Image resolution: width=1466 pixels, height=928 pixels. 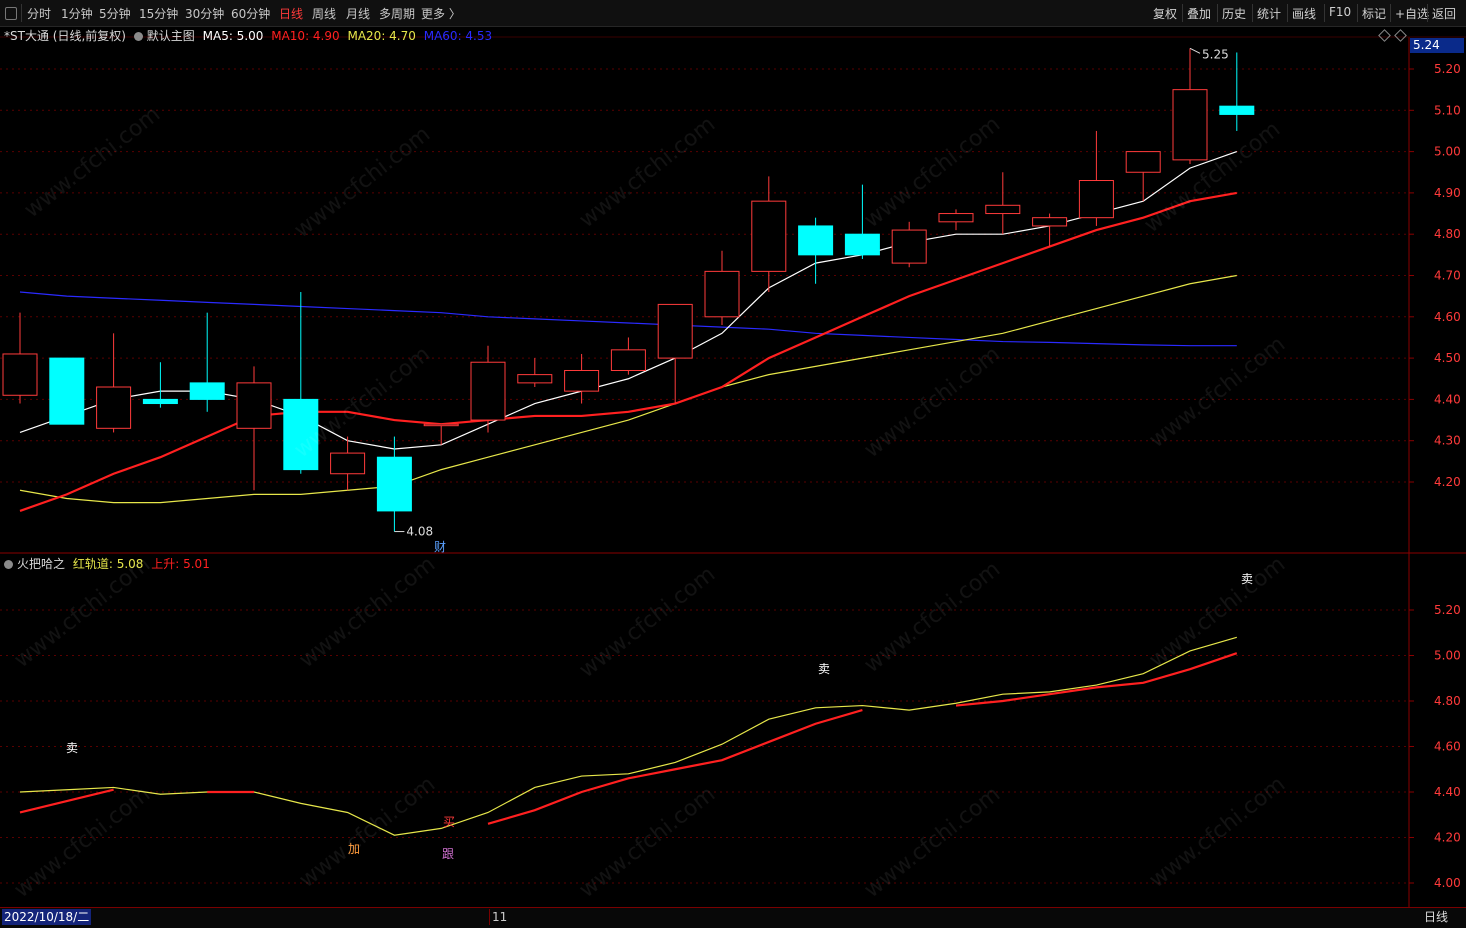 What do you see at coordinates (138, 36) in the screenshot?
I see `indicator-toggle-icon` at bounding box center [138, 36].